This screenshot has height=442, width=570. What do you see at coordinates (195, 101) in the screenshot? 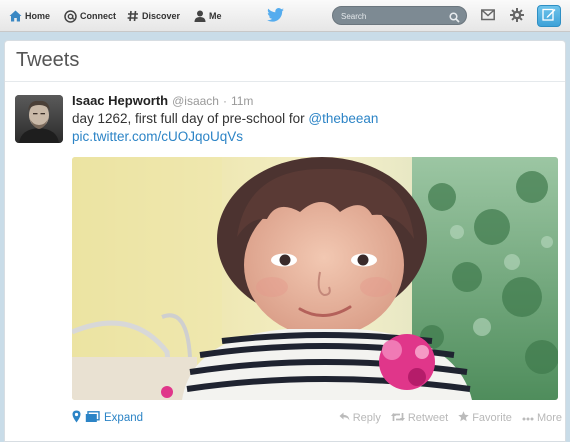
I see `tweet-author-handle: @isaach` at bounding box center [195, 101].